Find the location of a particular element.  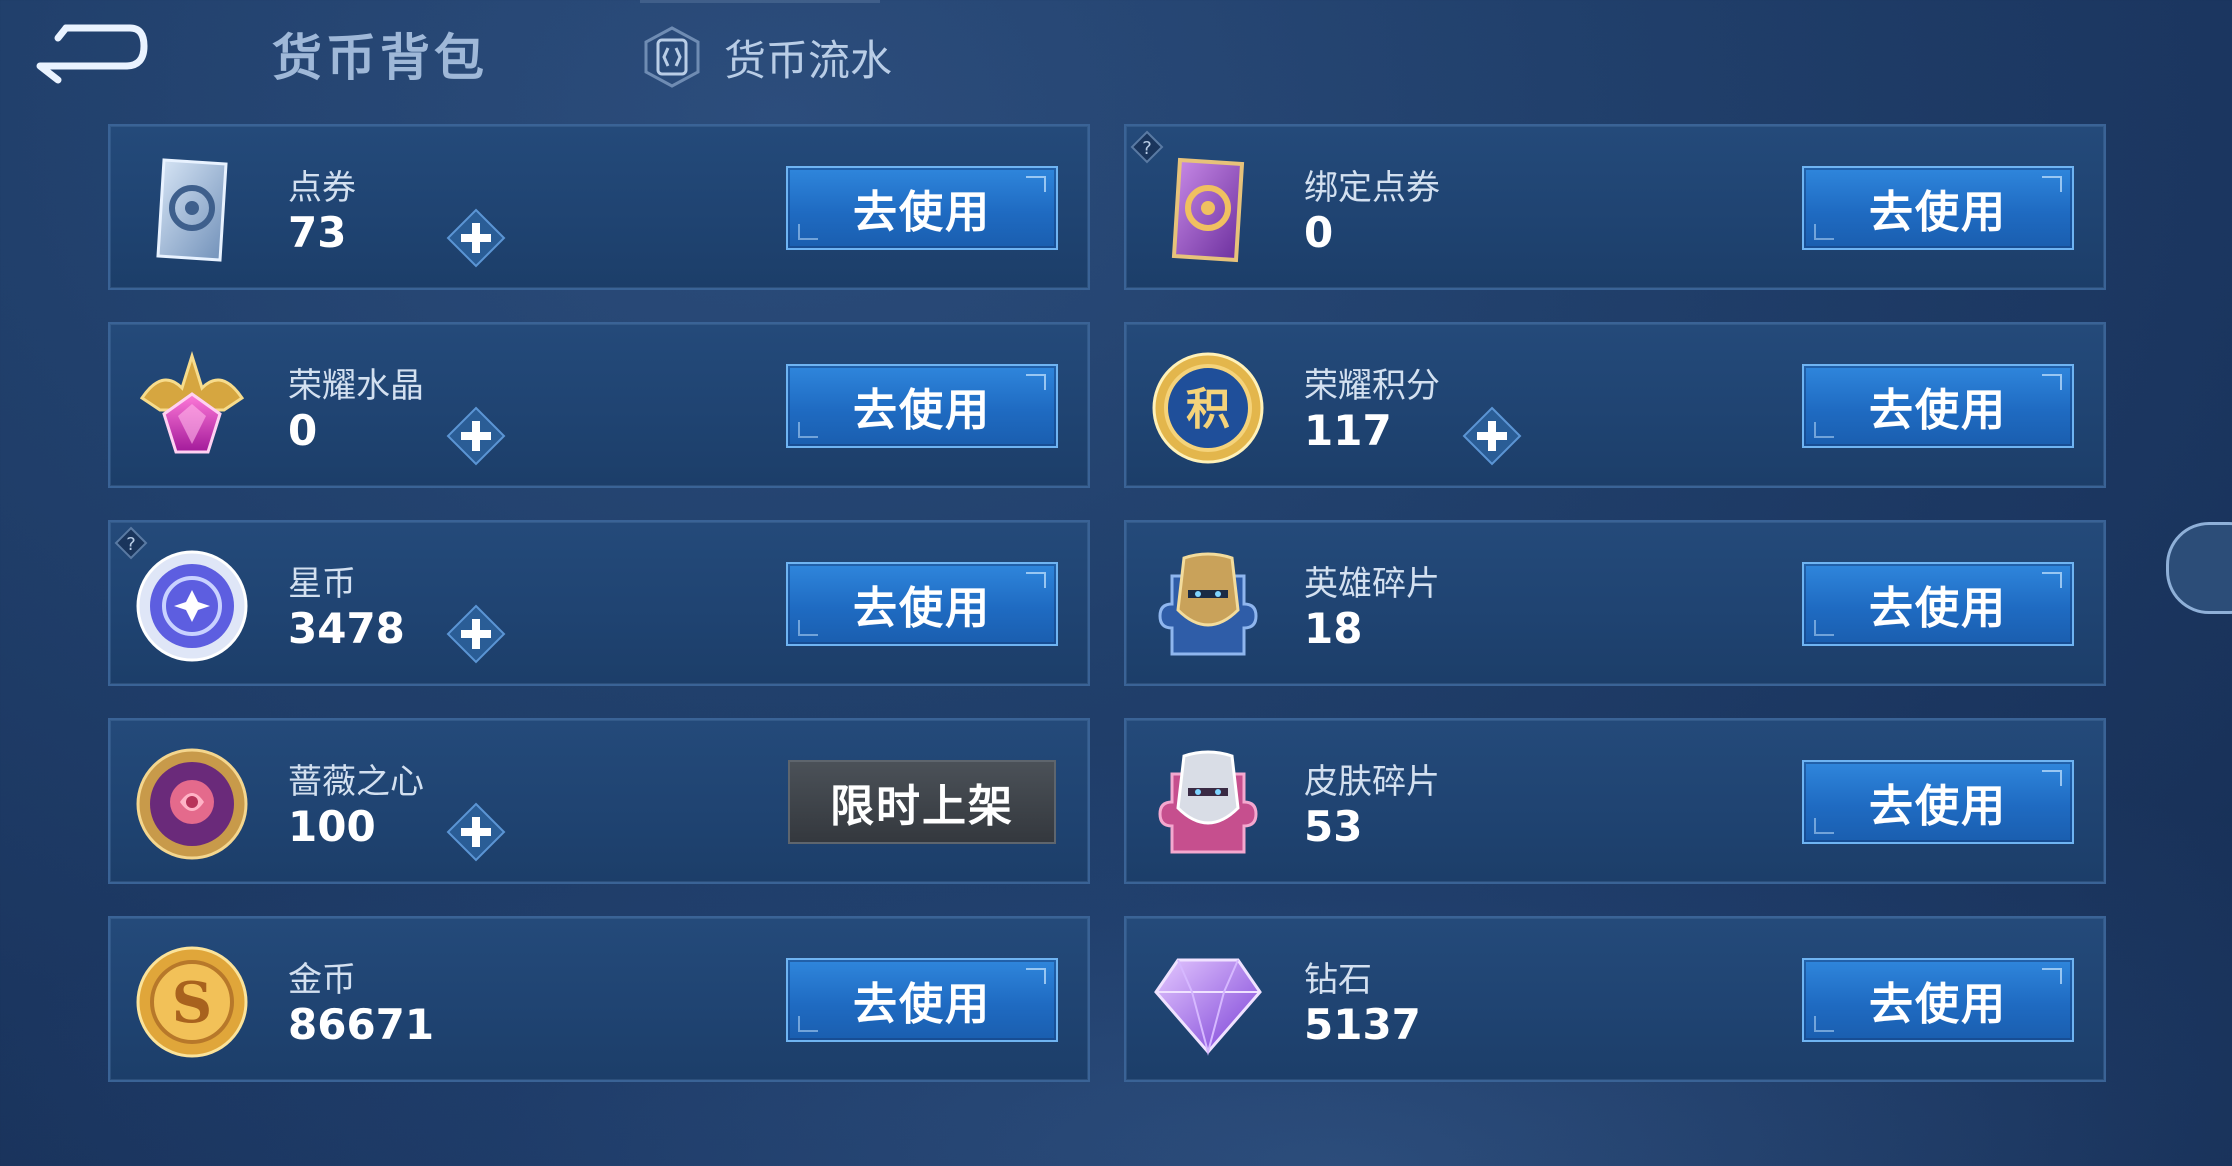

add-star-coin-button is located at coordinates (476, 634).